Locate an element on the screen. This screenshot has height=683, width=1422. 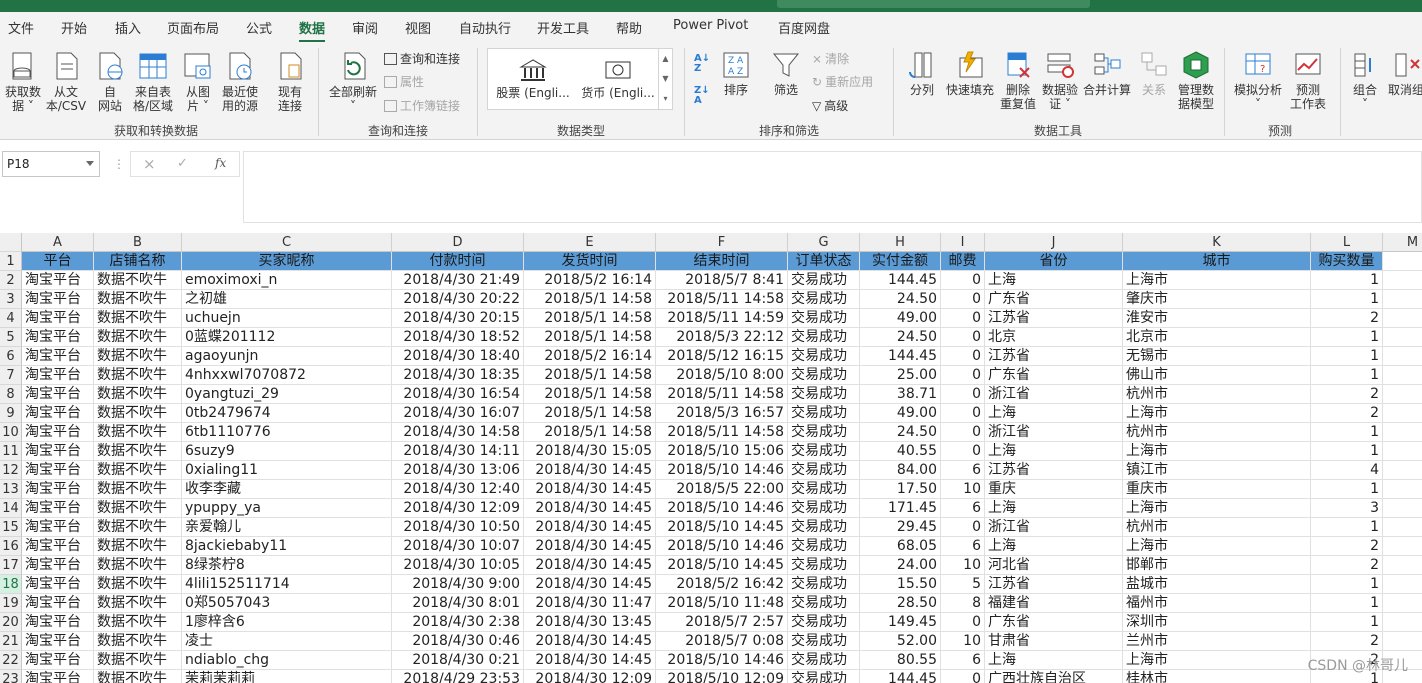
forecast-sheet-button: 预测 工作表 is located at coordinates (1308, 80).